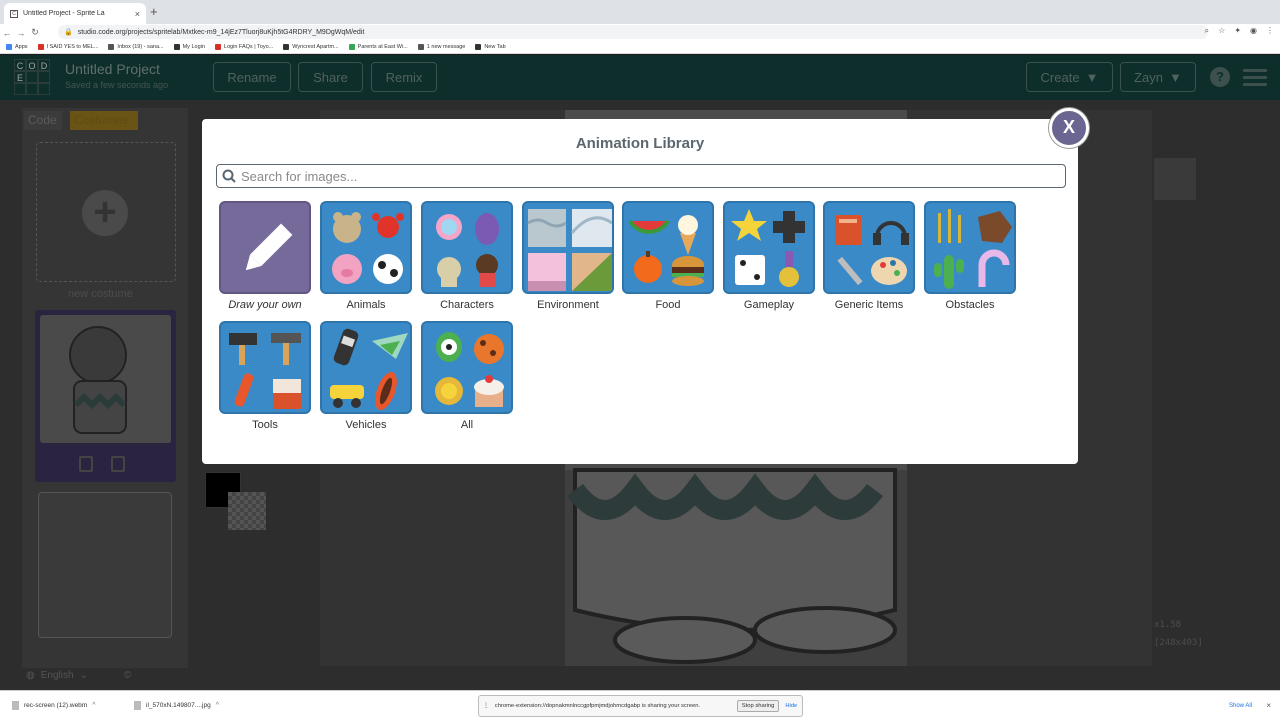 Image resolution: width=1280 pixels, height=720 pixels. I want to click on tools-icon, so click(265, 371).